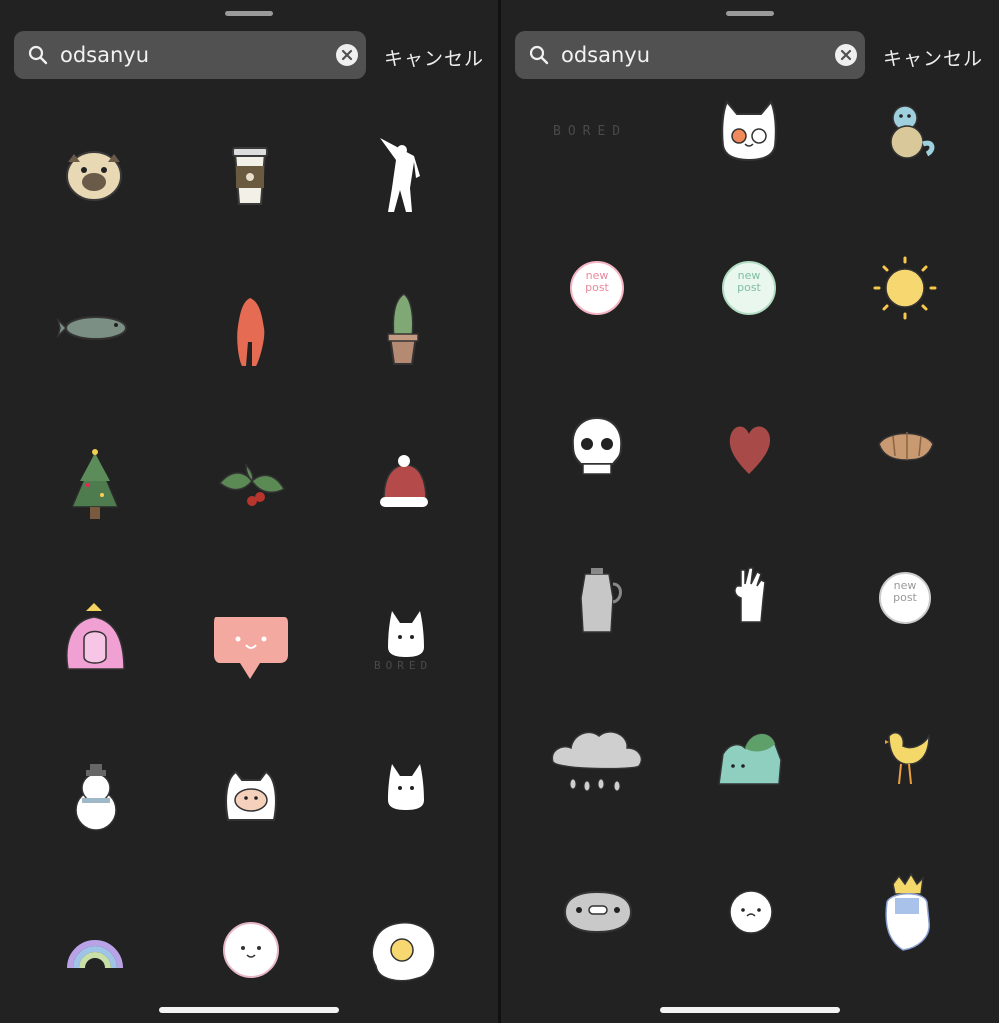  I want to click on sticker-speech-bubble-face, so click(250, 645).